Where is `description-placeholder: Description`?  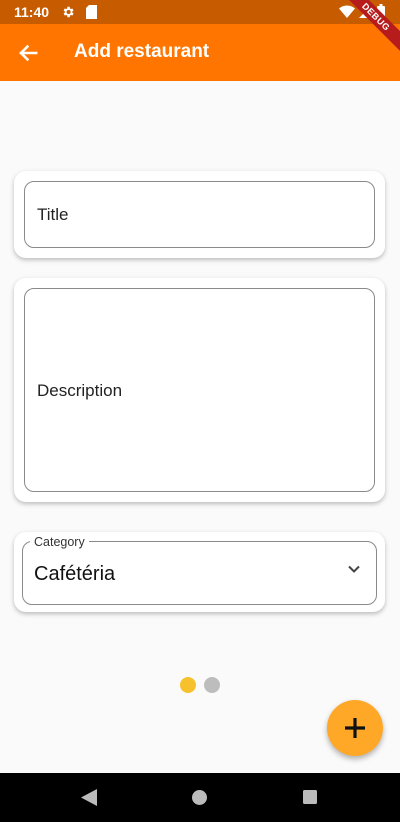 description-placeholder: Description is located at coordinates (80, 390).